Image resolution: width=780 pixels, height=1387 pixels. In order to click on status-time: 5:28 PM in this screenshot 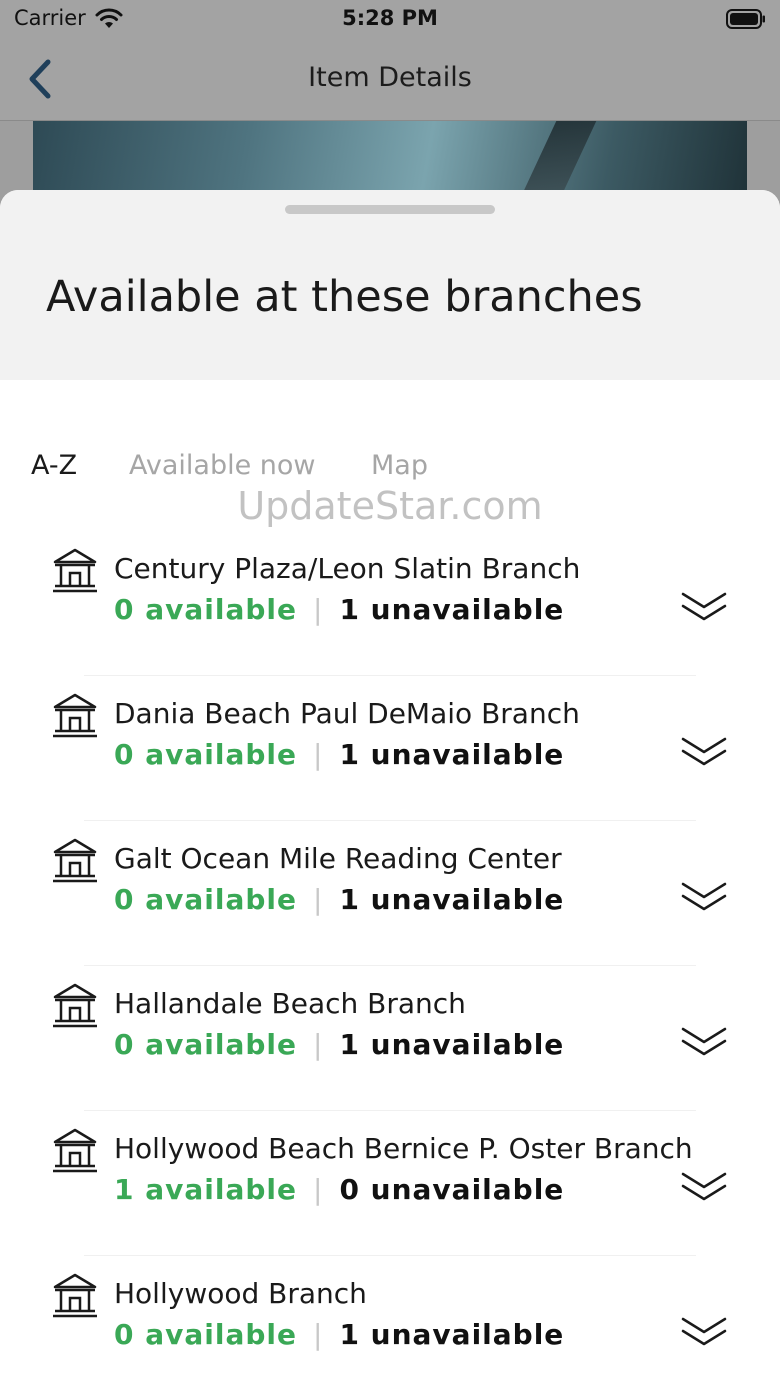, I will do `click(390, 18)`.